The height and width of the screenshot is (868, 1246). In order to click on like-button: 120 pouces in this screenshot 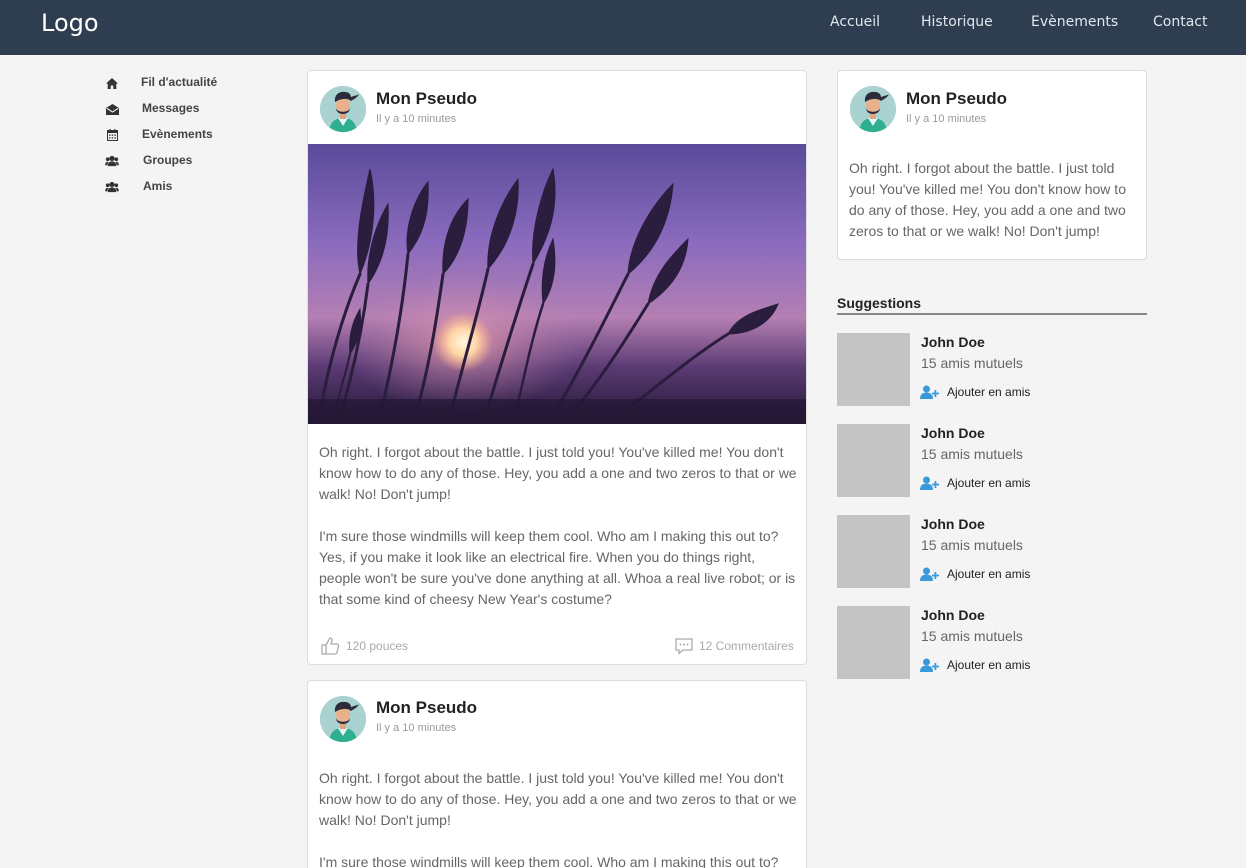, I will do `click(364, 646)`.